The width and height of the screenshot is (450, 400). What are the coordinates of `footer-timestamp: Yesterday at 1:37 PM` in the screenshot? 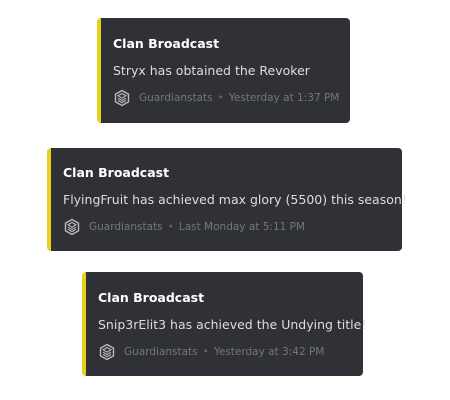 It's located at (284, 98).